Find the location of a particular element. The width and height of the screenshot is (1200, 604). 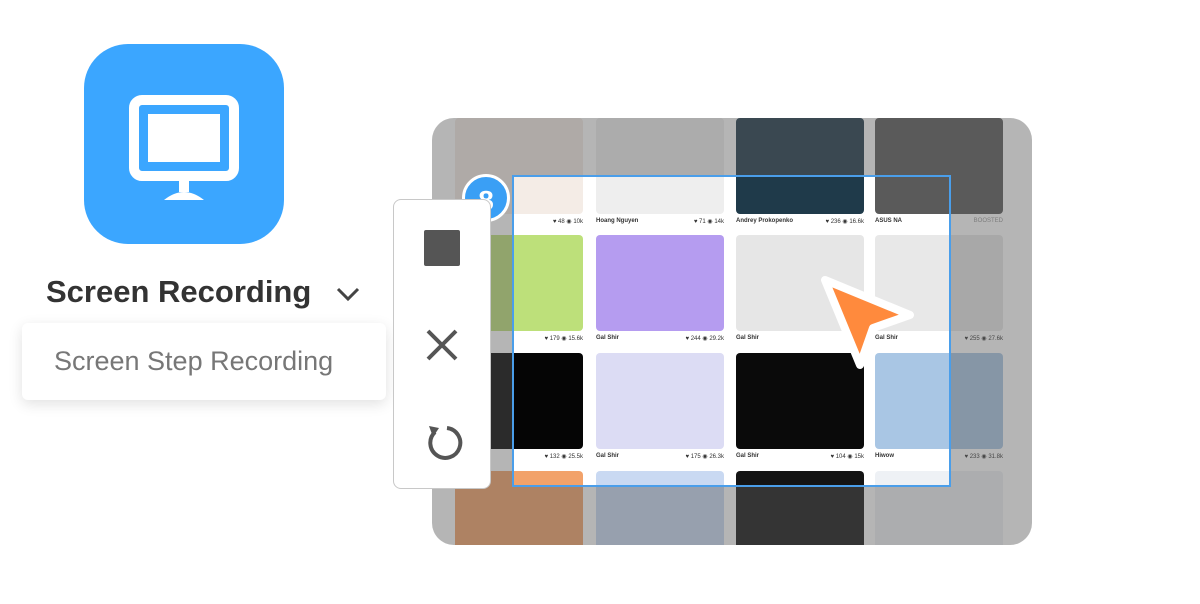

card-stats: ♥ 255 ◉ 27.6k is located at coordinates (983, 339).